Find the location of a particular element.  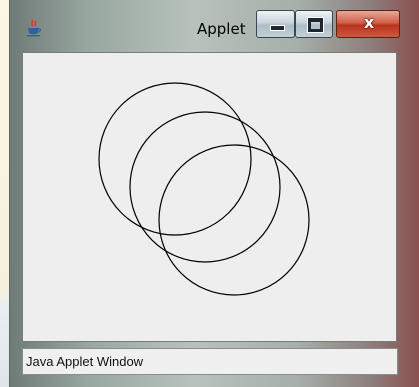

title-bar: Applet x is located at coordinates (214, 22).